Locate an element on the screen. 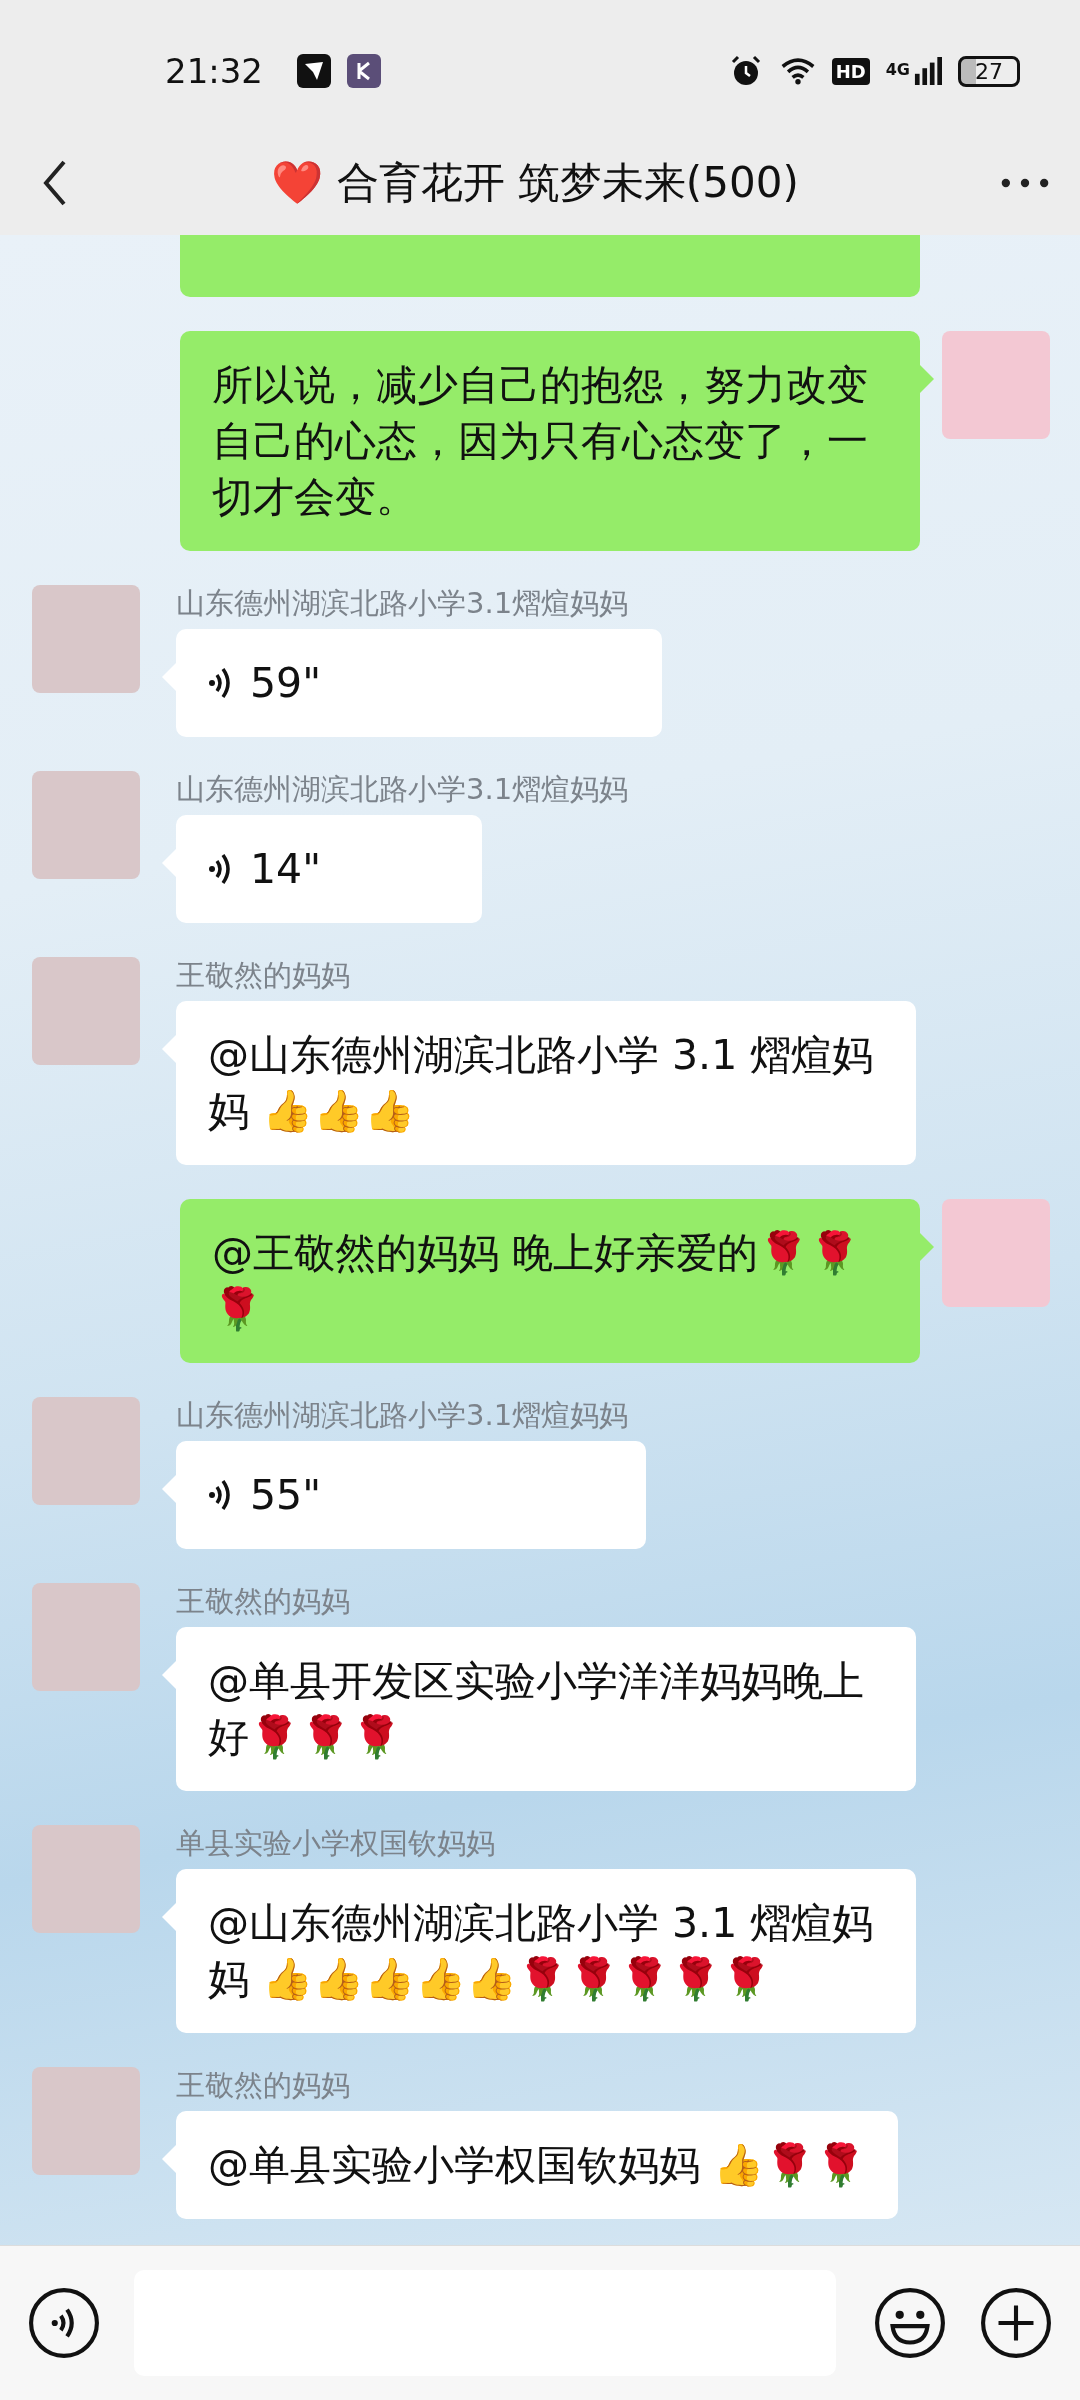  signal-icon is located at coordinates (928, 71).